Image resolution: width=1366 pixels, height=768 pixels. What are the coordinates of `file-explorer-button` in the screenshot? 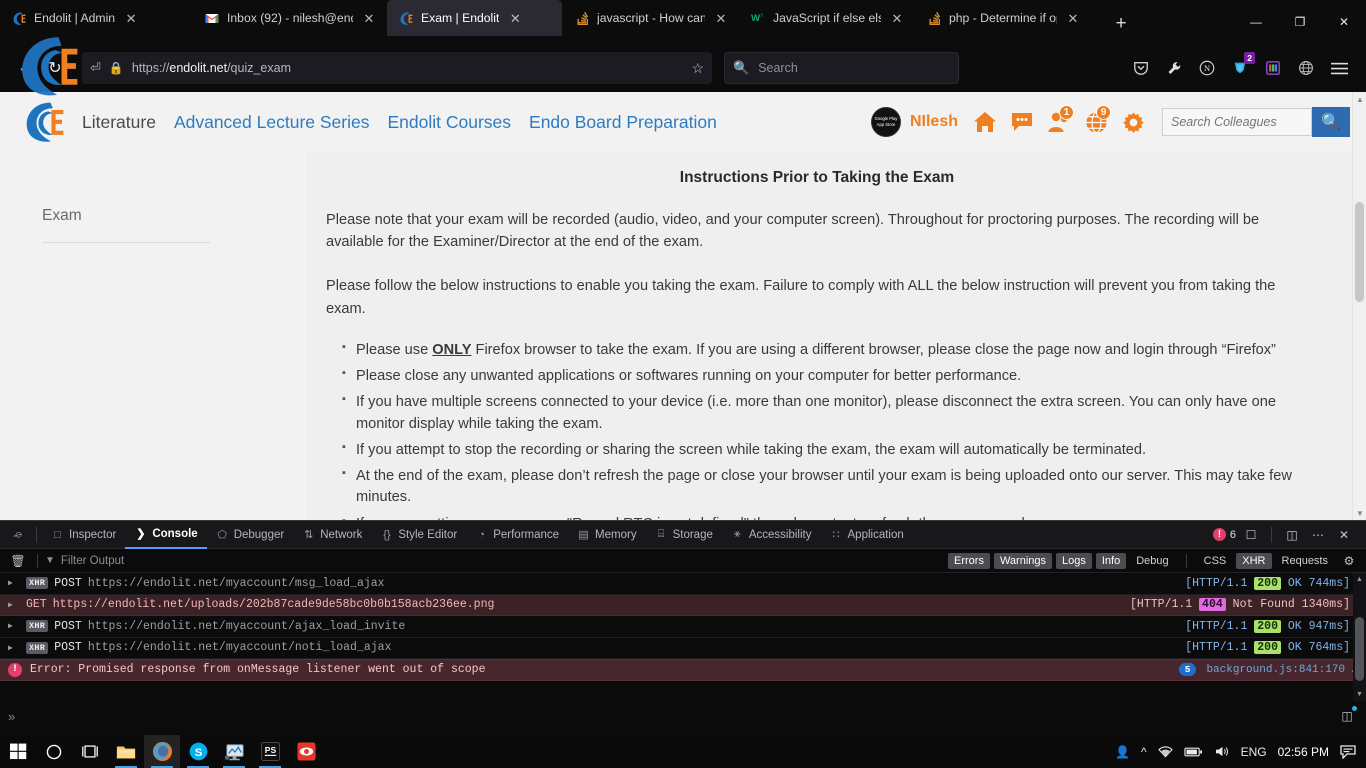 It's located at (126, 751).